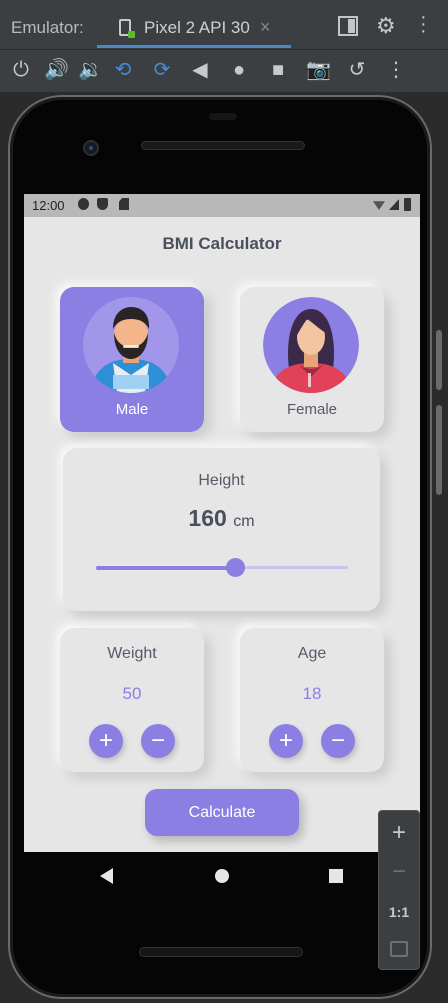 The height and width of the screenshot is (1003, 448). Describe the element at coordinates (200, 70) in the screenshot. I see `back-icon: ◀` at that location.